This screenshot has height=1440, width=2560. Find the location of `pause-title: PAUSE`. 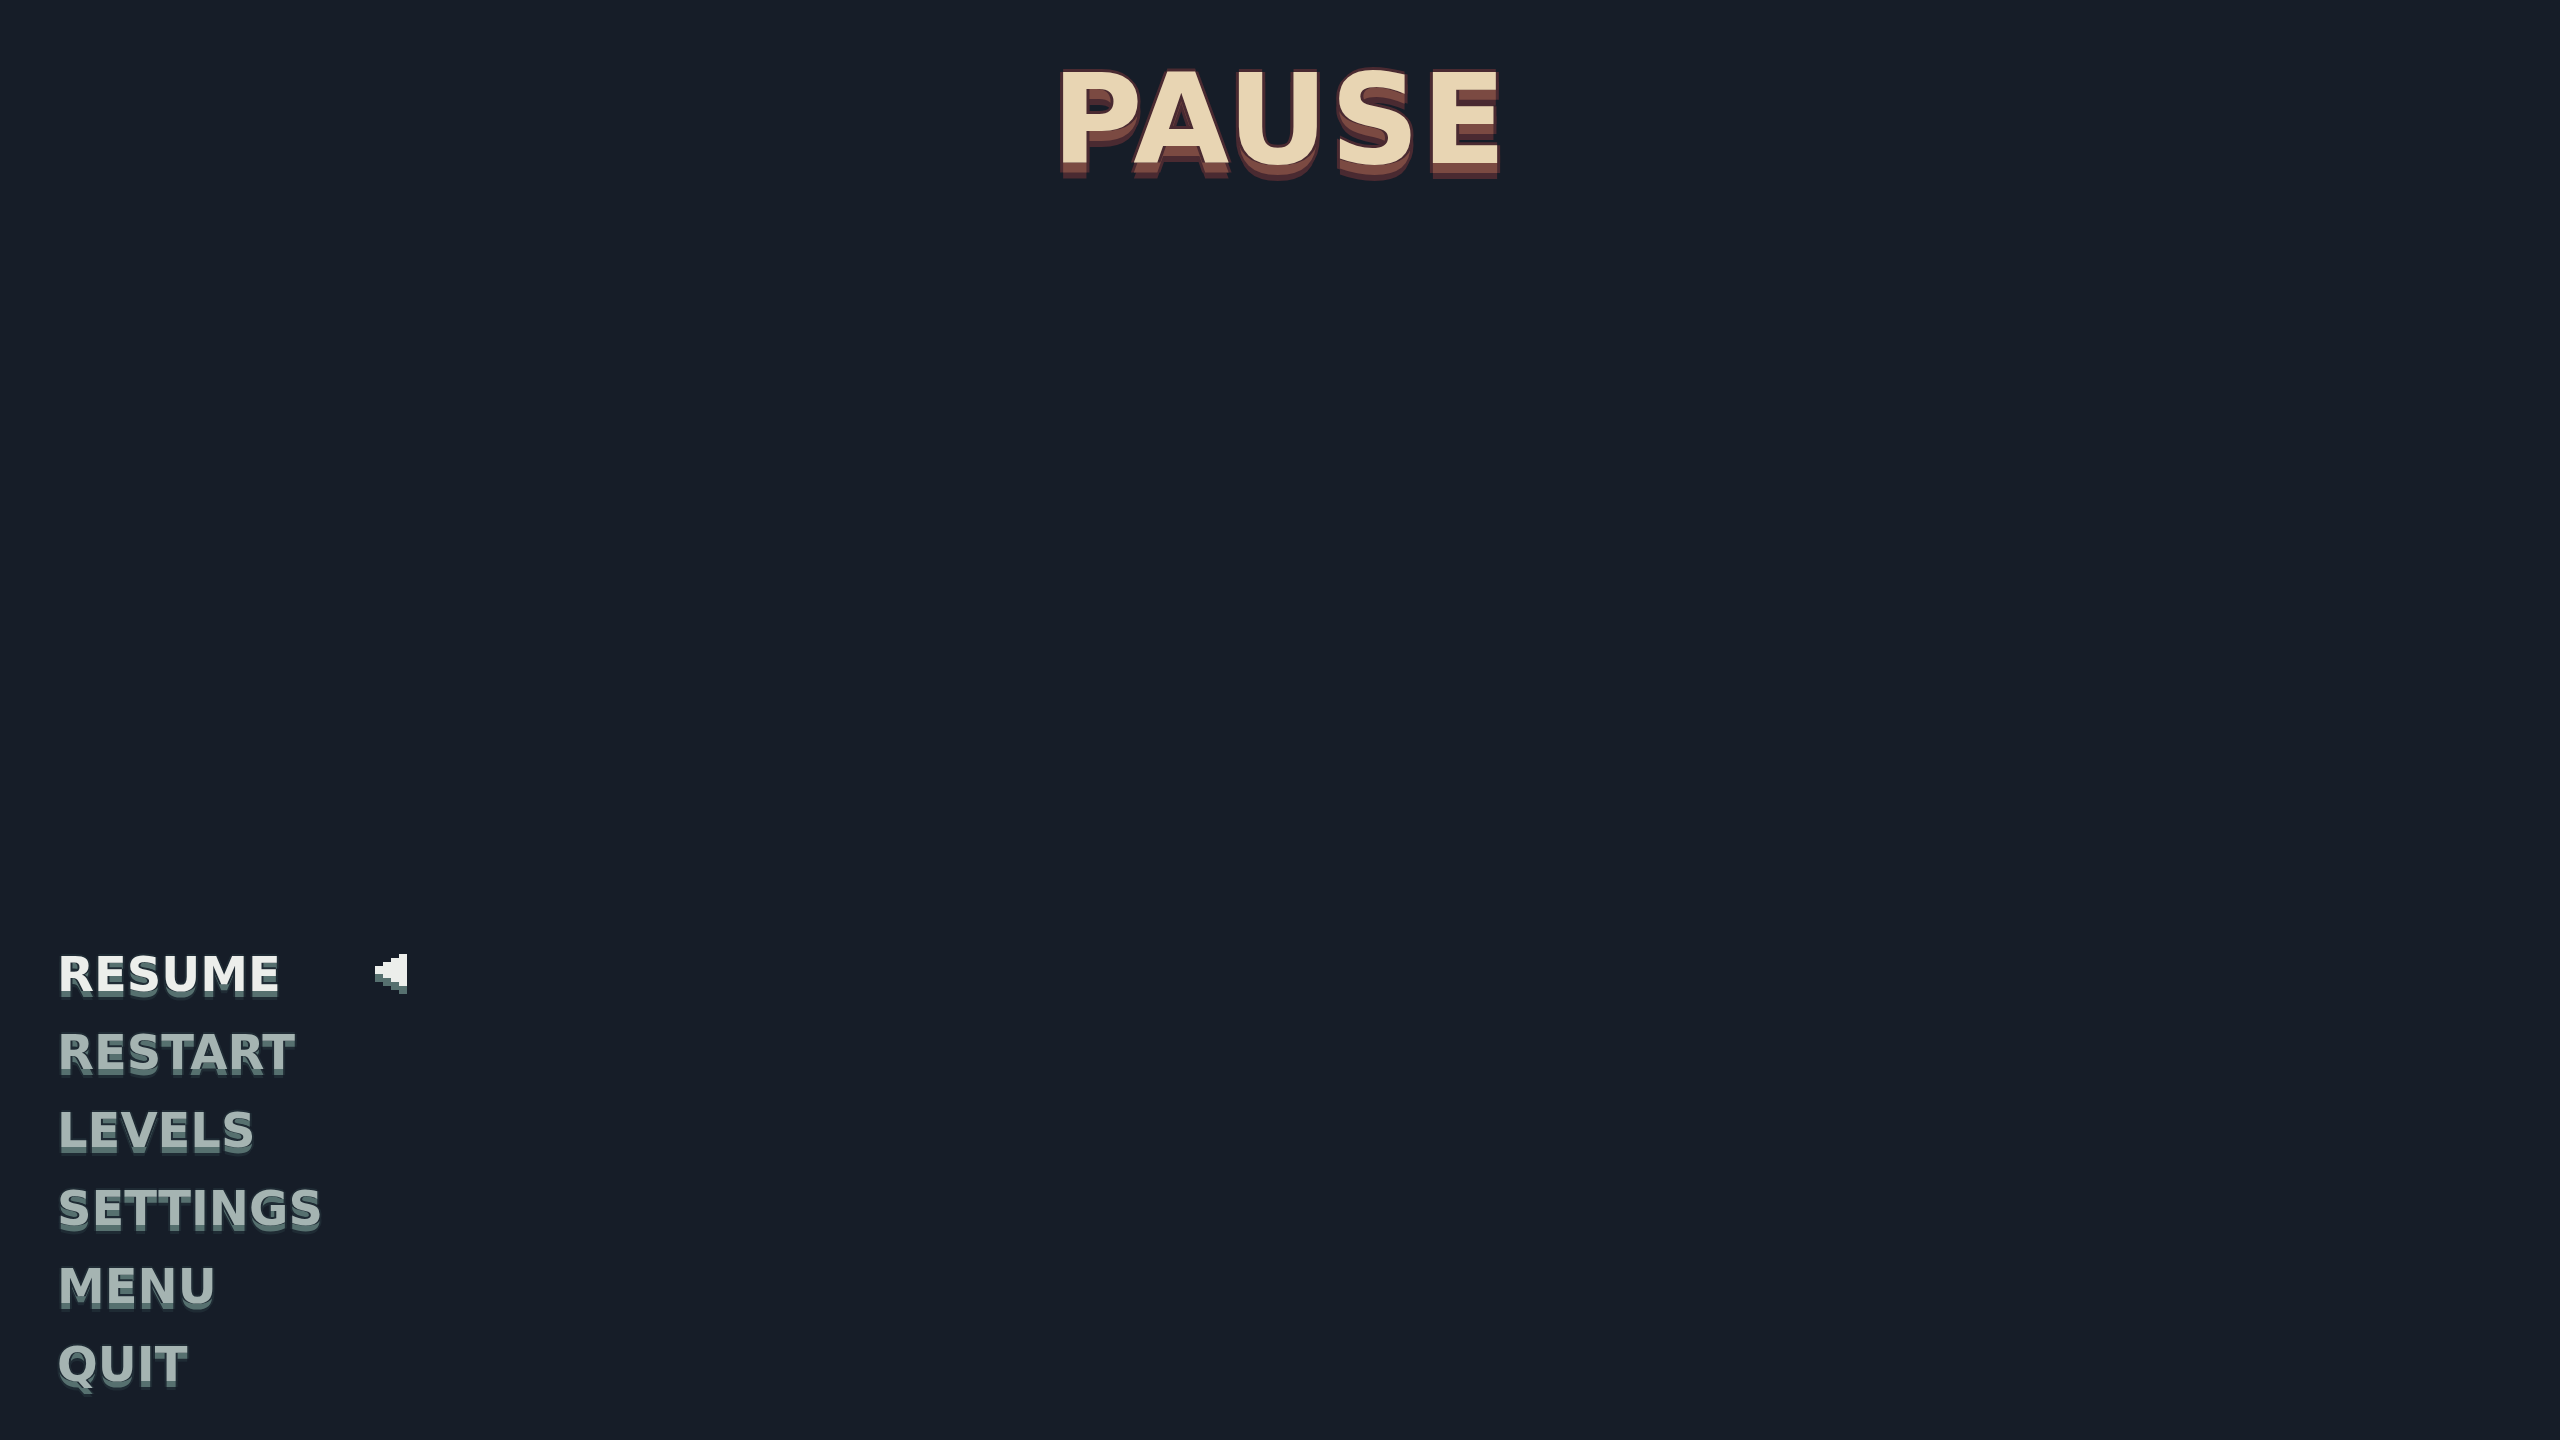

pause-title: PAUSE is located at coordinates (1280, 120).